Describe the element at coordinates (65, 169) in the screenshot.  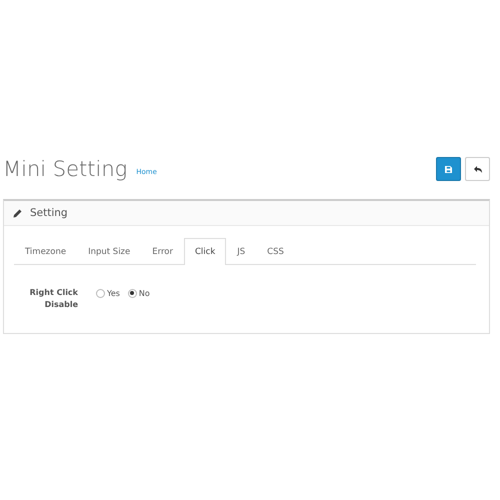
I see `page-title: Mini Setting` at that location.